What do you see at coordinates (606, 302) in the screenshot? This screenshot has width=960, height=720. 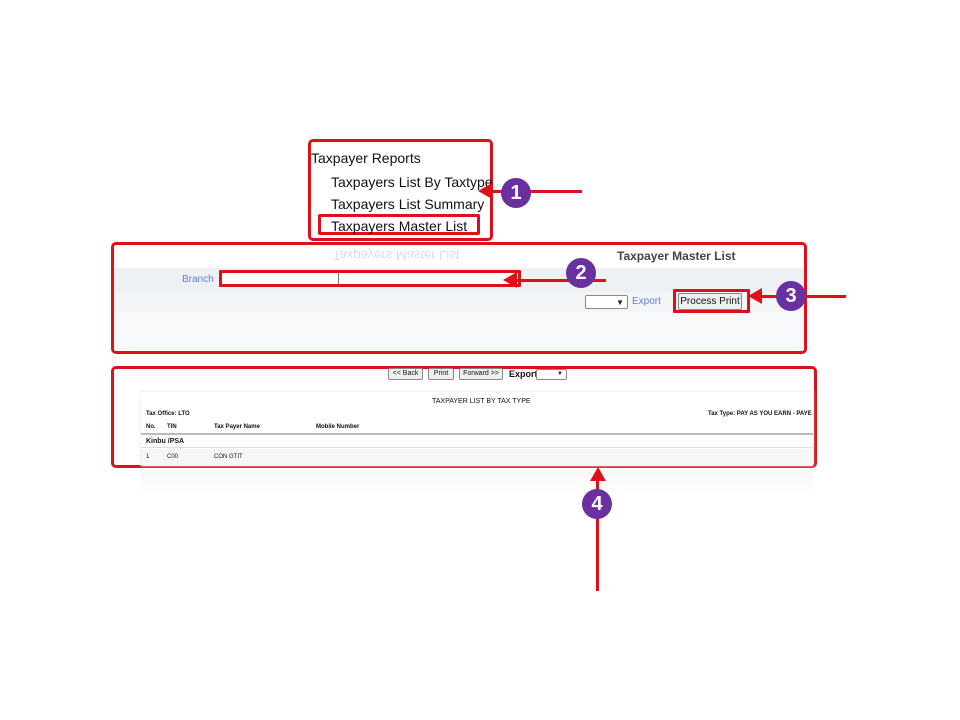 I see `export-format-select: ▼` at bounding box center [606, 302].